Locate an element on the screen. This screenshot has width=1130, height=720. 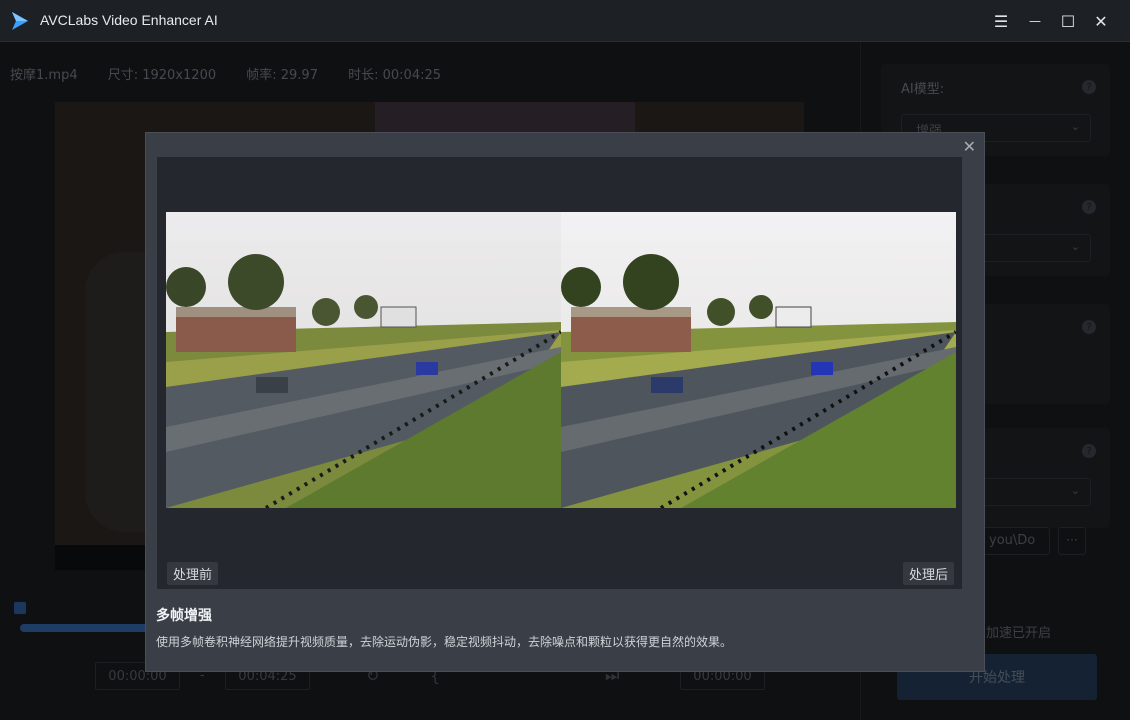
after-image is located at coordinates (758, 360).